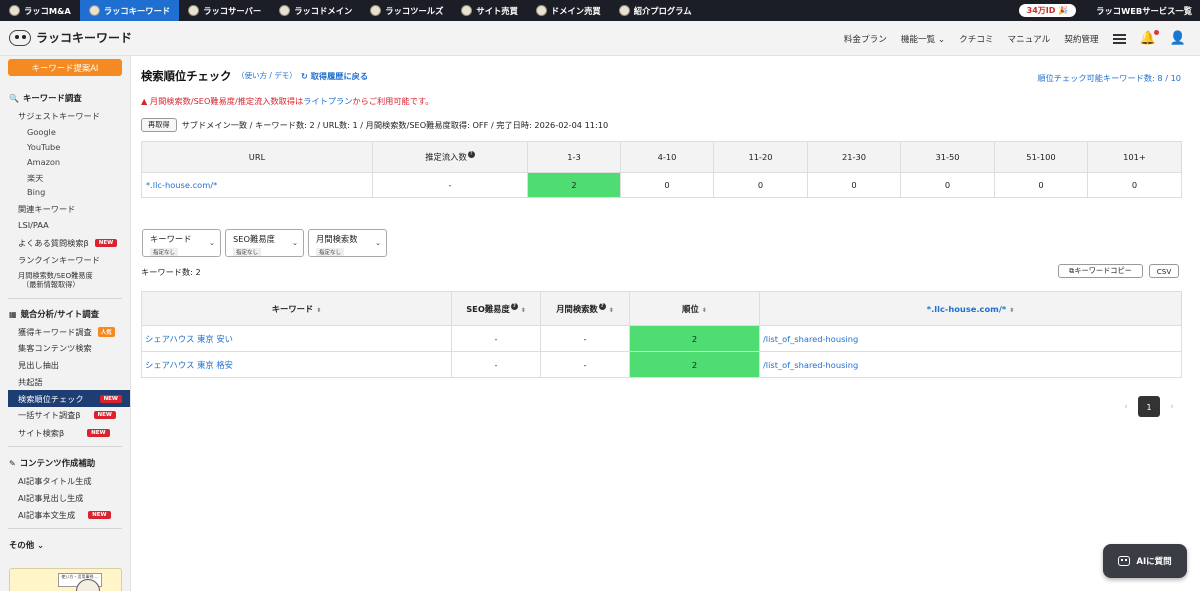 Image resolution: width=1200 pixels, height=591 pixels. Describe the element at coordinates (40, 10) in the screenshot. I see `tab-rakko-ma: ラッコM&A` at that location.